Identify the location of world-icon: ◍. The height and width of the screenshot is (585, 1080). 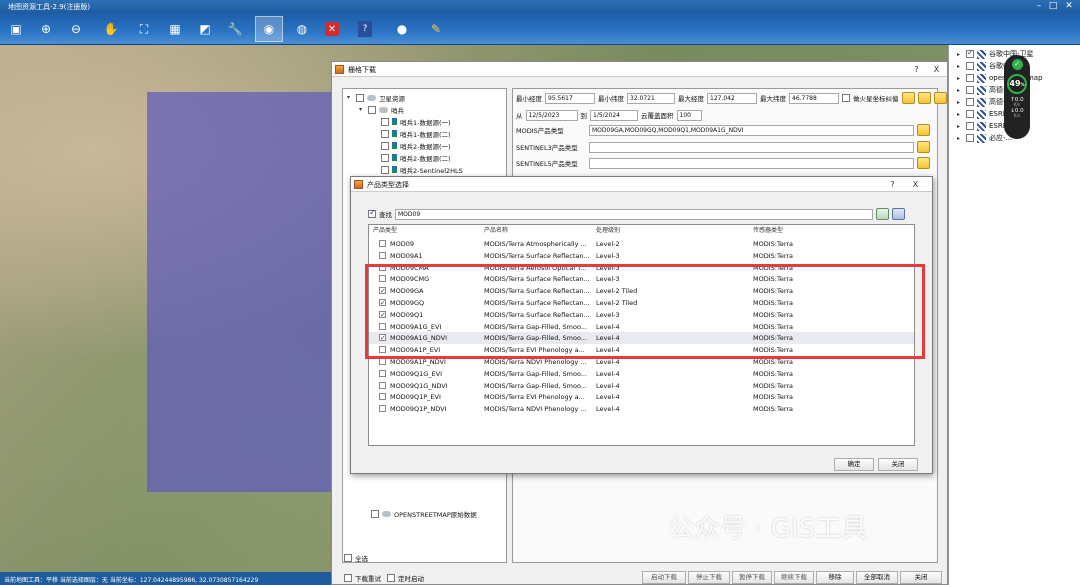
(302, 29).